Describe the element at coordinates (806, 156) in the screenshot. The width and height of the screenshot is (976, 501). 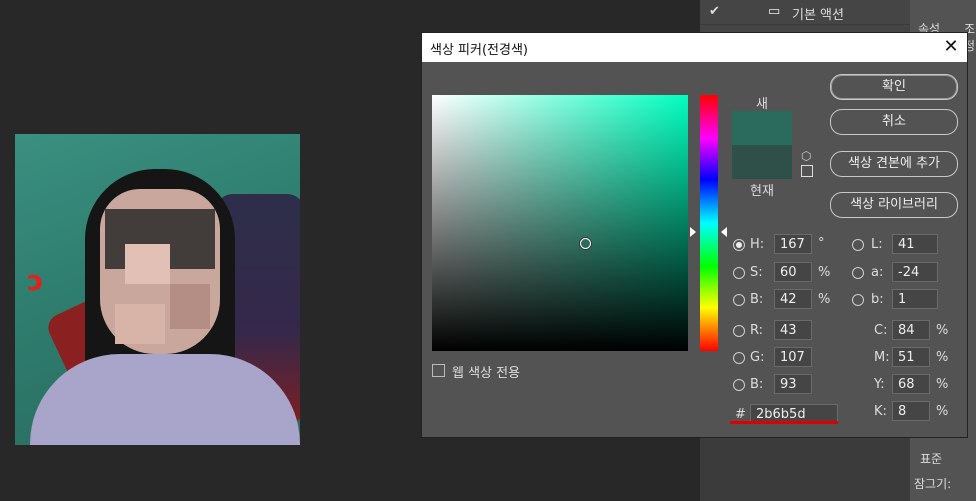
I see `gamut-cube-icon: ⬡` at that location.